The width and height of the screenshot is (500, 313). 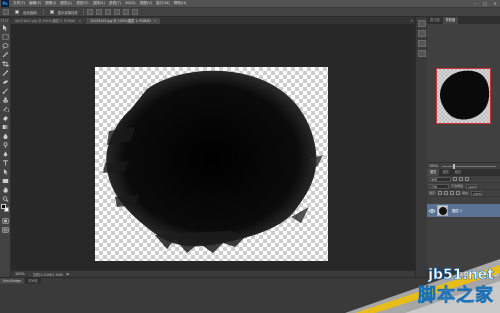 I want to click on lock-transparent-icon, so click(x=440, y=193).